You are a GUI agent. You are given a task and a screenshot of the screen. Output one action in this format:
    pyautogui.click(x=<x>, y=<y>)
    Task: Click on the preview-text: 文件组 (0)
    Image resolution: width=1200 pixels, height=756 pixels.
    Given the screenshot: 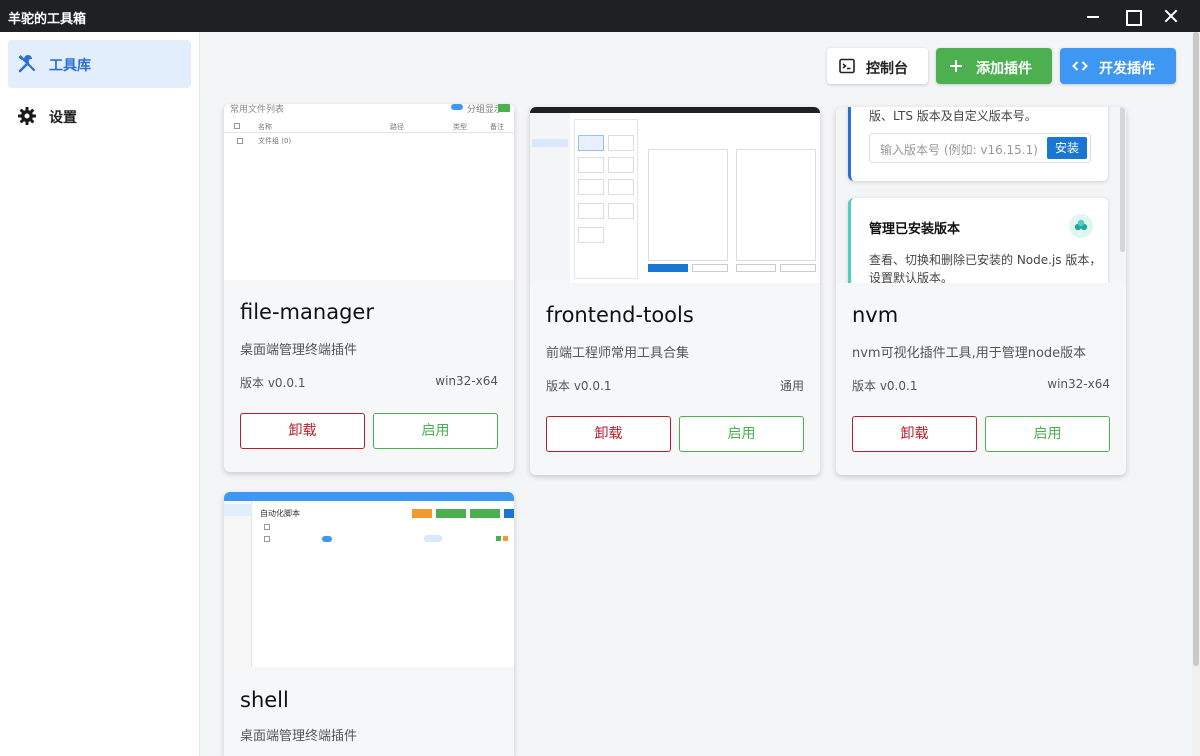 What is the action you would take?
    pyautogui.click(x=275, y=141)
    